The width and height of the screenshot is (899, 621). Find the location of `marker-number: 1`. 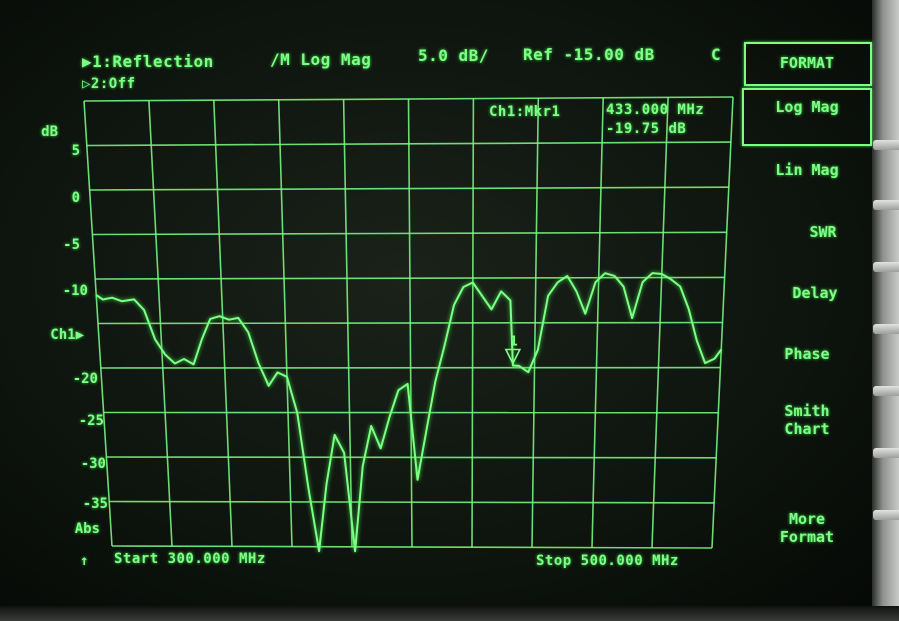

marker-number: 1 is located at coordinates (514, 341).